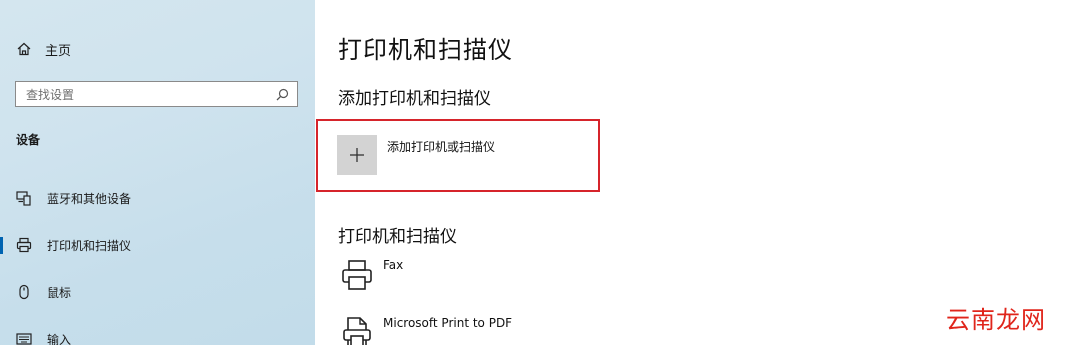  I want to click on printer-item-fax: Fax, so click(537, 278).